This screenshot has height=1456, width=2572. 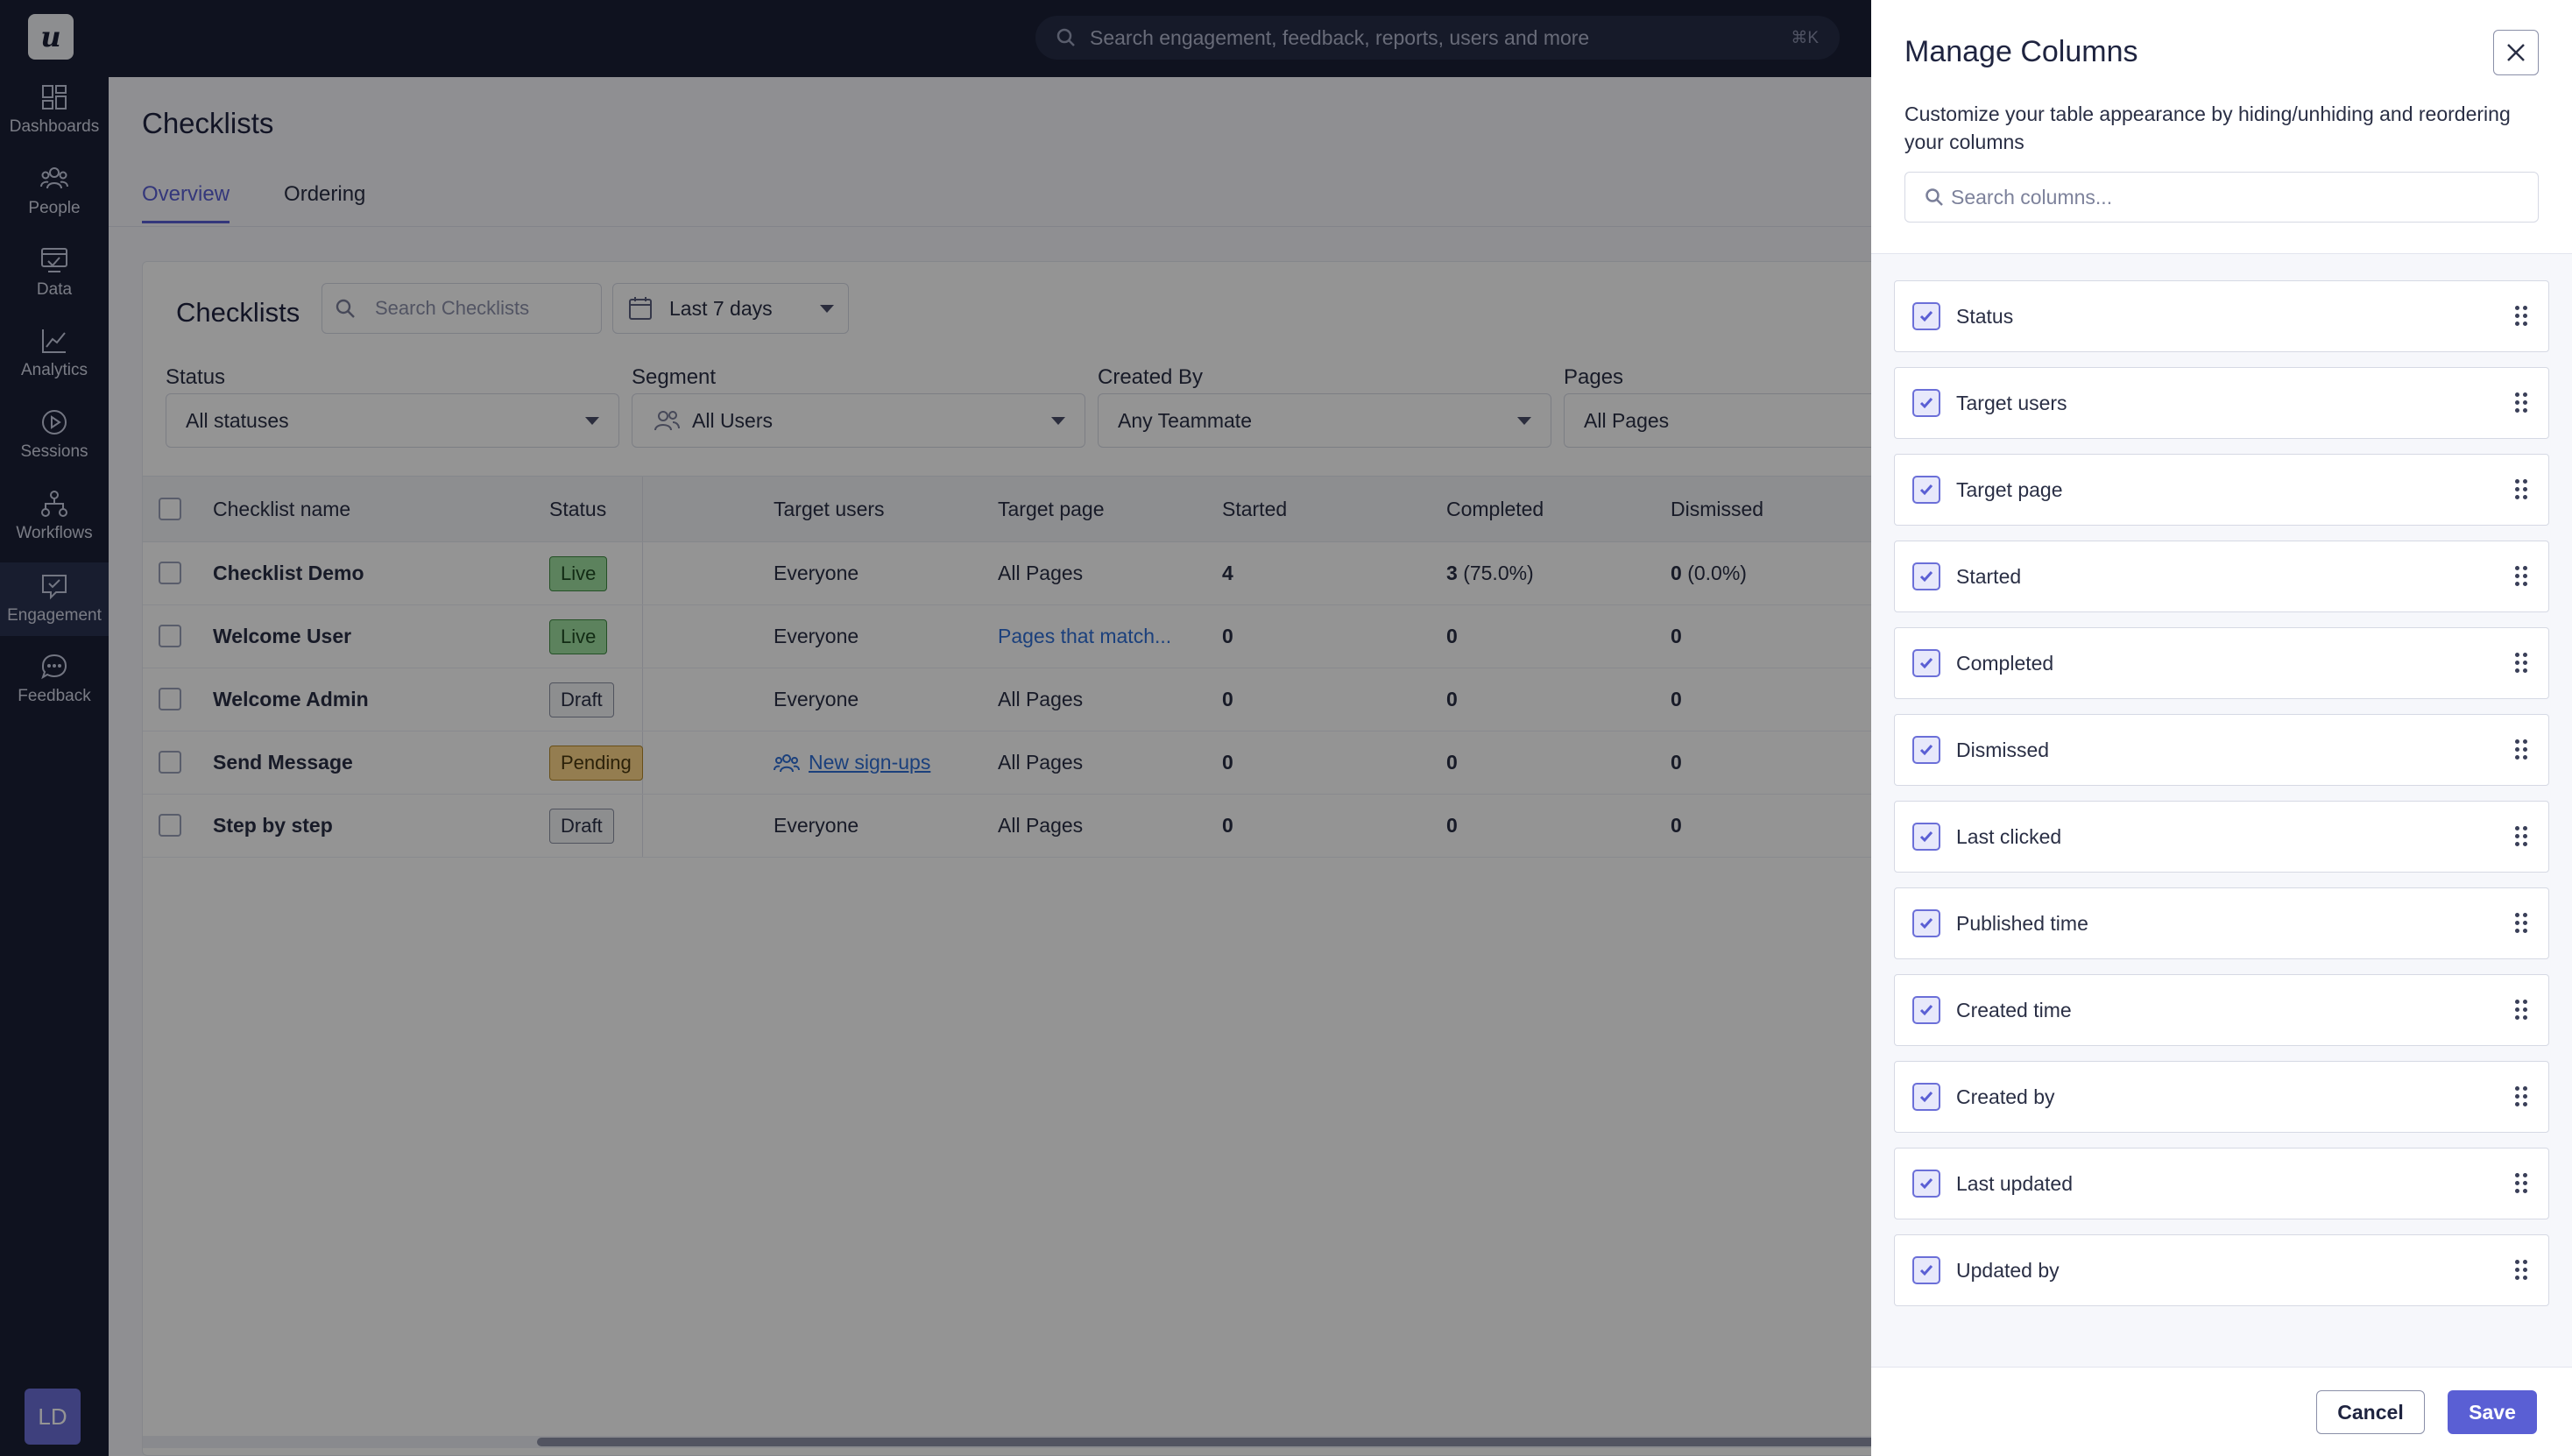 What do you see at coordinates (2021, 51) in the screenshot?
I see `drawer-title: Manage Columns` at bounding box center [2021, 51].